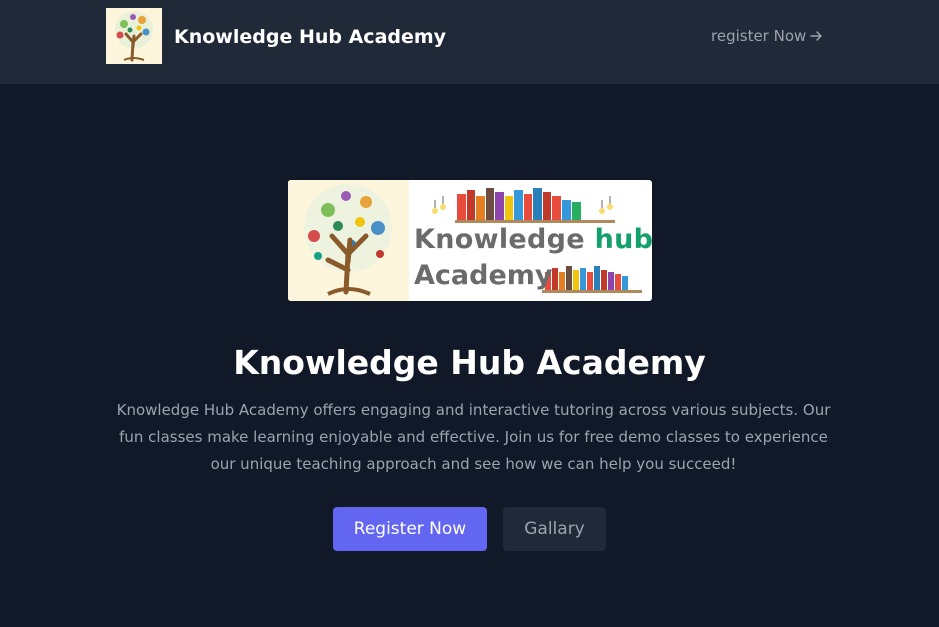 Image resolution: width=939 pixels, height=627 pixels. Describe the element at coordinates (623, 239) in the screenshot. I see `banner-logo-word-hub: hub` at that location.